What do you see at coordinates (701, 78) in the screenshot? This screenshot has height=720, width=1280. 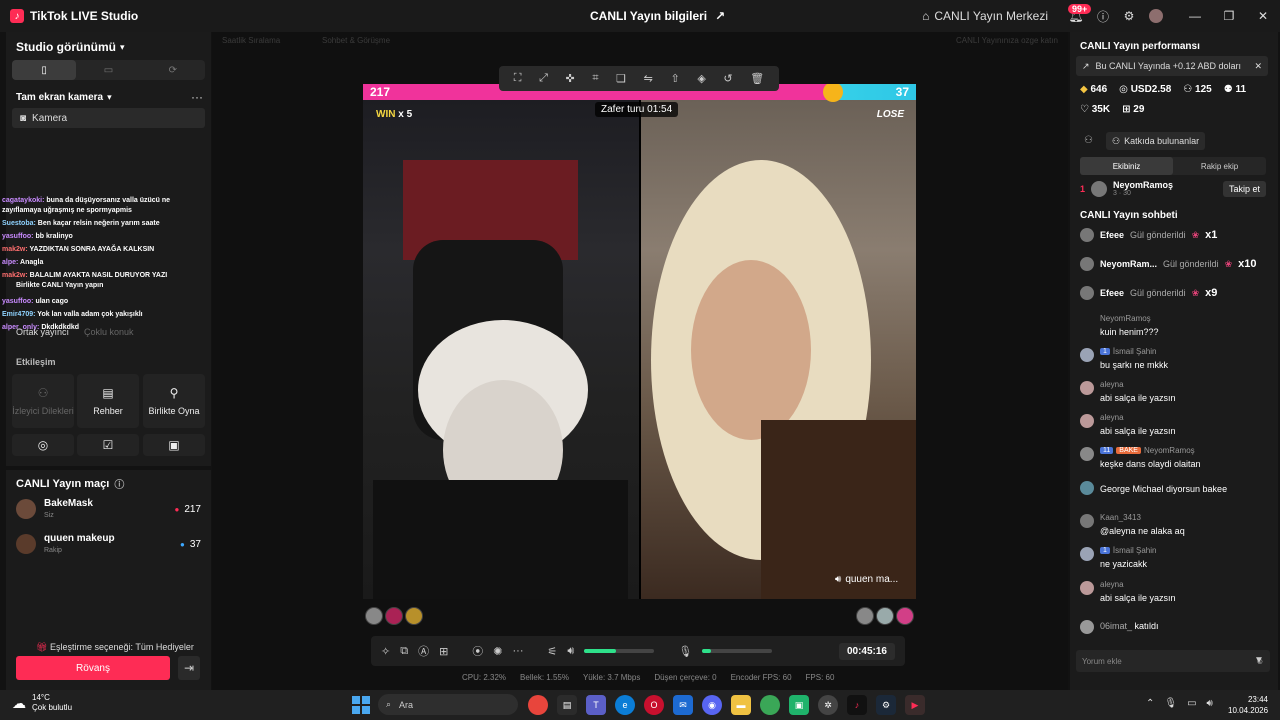 I see `layers-icon: ◈` at bounding box center [701, 78].